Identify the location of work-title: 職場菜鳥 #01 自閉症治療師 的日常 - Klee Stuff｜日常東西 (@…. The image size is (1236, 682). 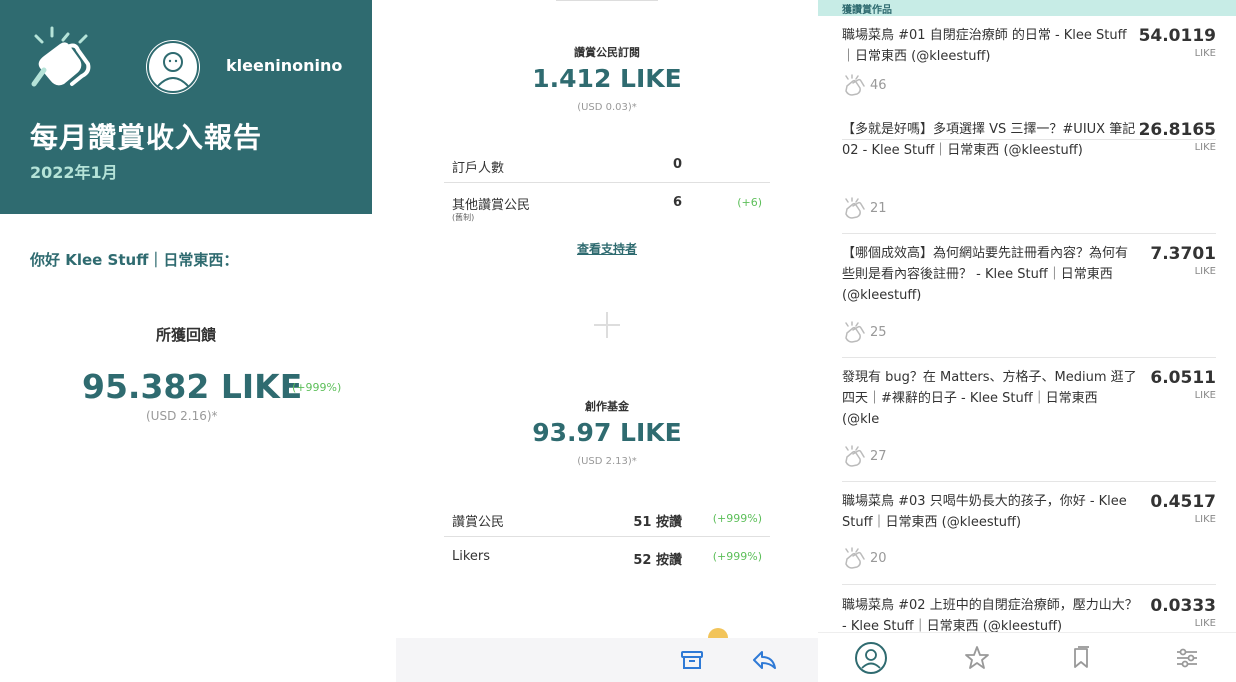
(984, 46).